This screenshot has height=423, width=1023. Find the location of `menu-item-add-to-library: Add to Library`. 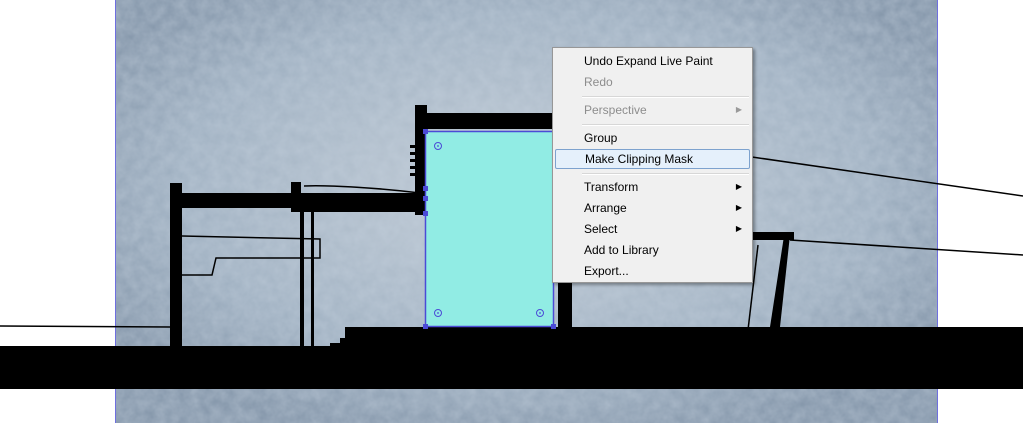

menu-item-add-to-library: Add to Library is located at coordinates (652, 250).